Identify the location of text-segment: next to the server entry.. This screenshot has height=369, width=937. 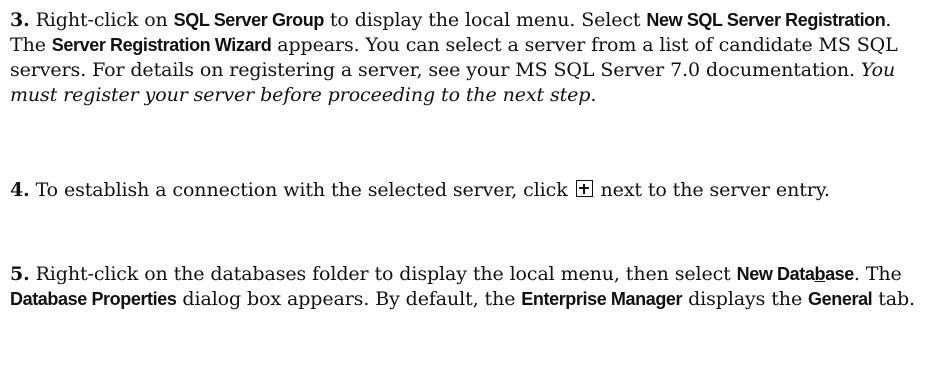
(712, 190).